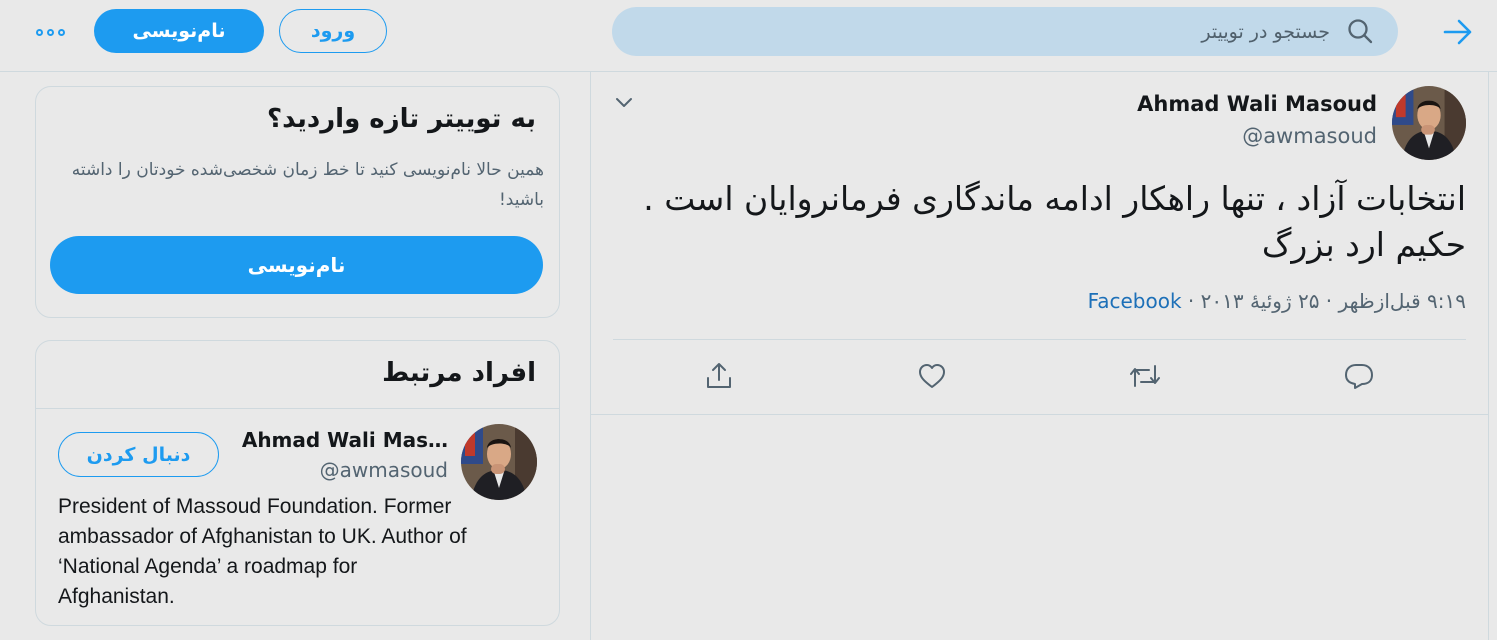 The height and width of the screenshot is (640, 1497). Describe the element at coordinates (296, 265) in the screenshot. I see `new-card-signup-button: نام‌نویسی` at that location.